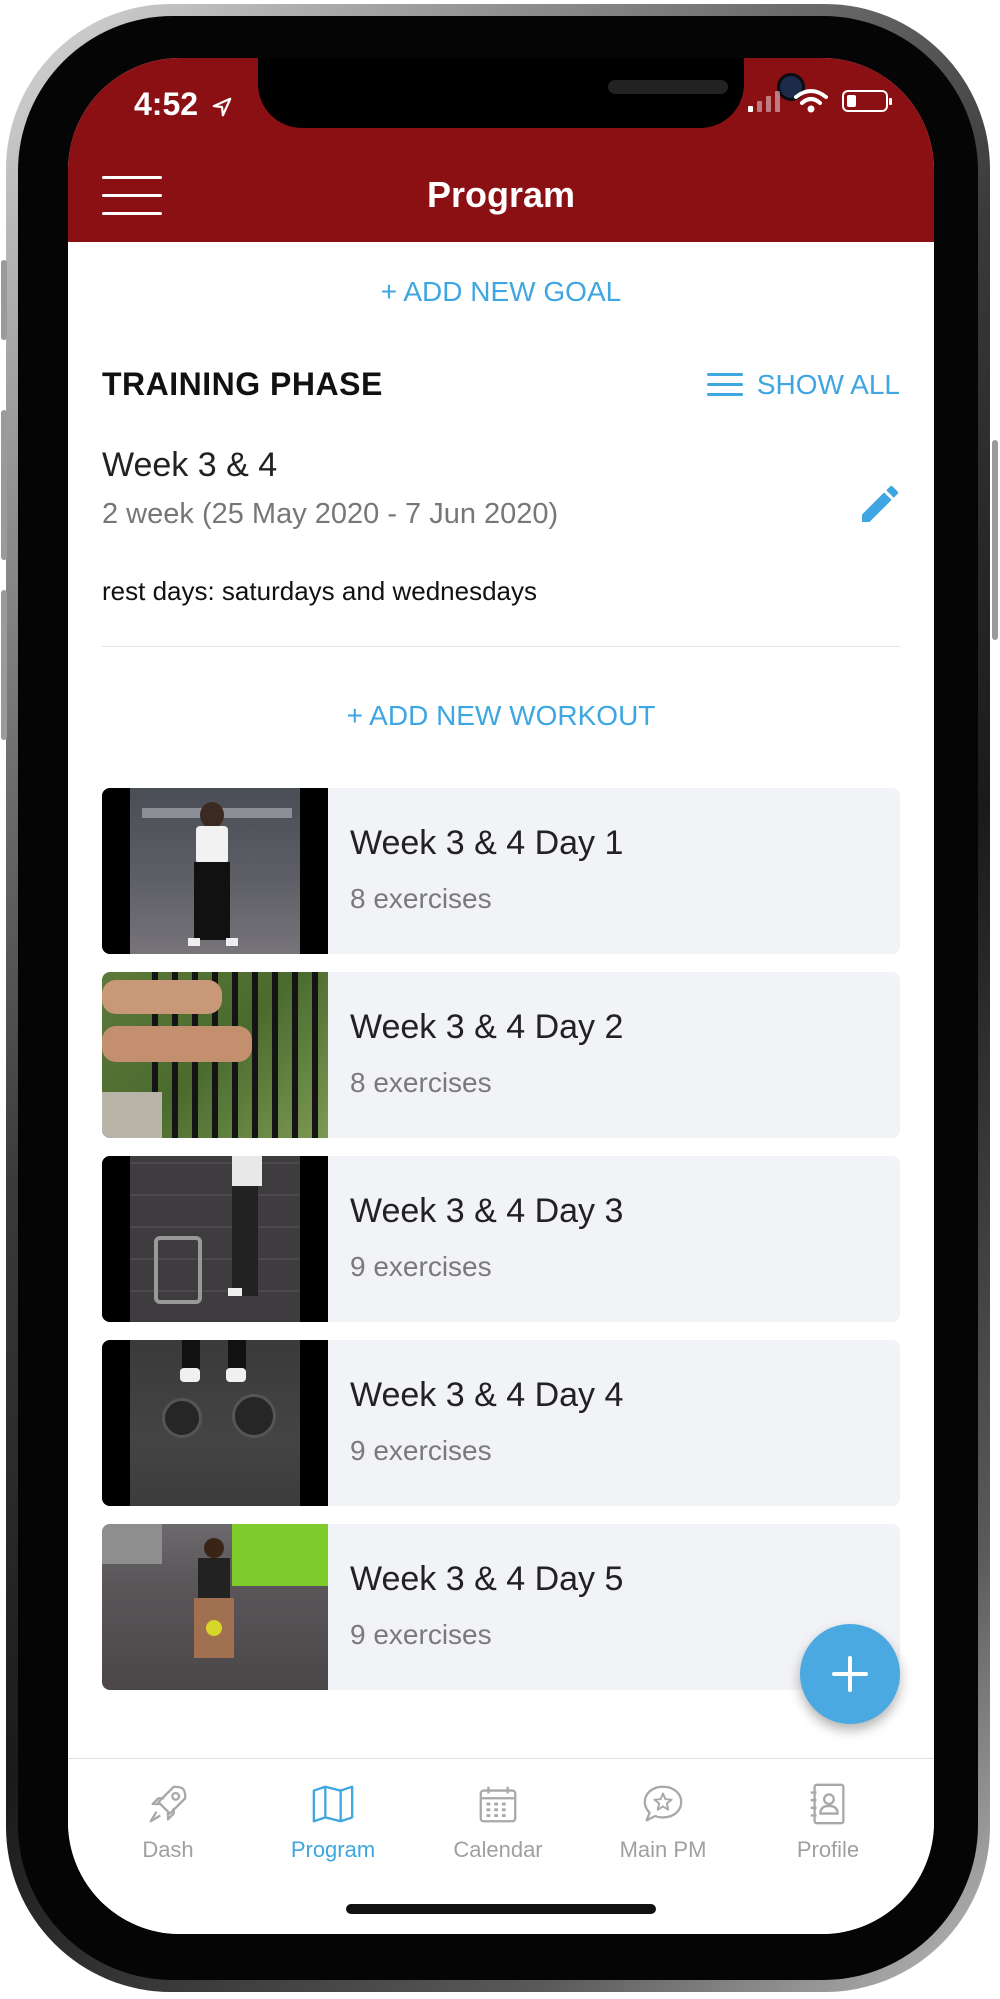 Image resolution: width=1000 pixels, height=1999 pixels. What do you see at coordinates (487, 1395) in the screenshot?
I see `workout-title: Week 3 & 4 Day 4` at bounding box center [487, 1395].